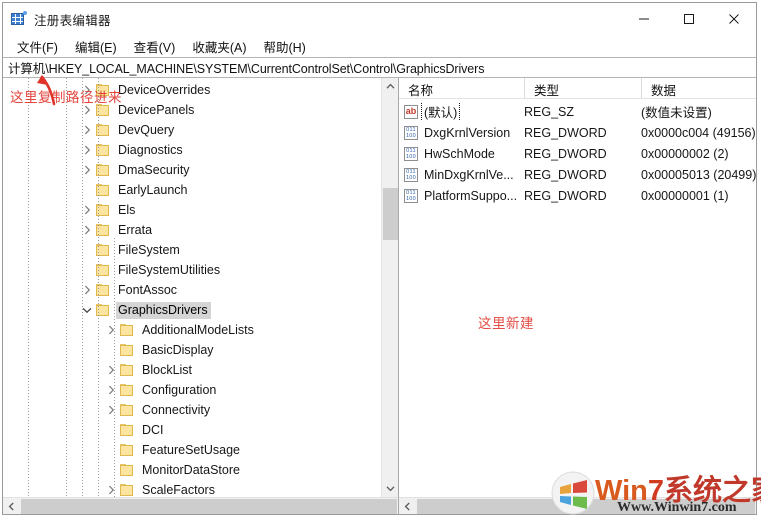 This screenshot has width=761, height=527. What do you see at coordinates (577, 111) in the screenshot?
I see `value-row: (默认) REG_SZ (数值未设置)` at bounding box center [577, 111].